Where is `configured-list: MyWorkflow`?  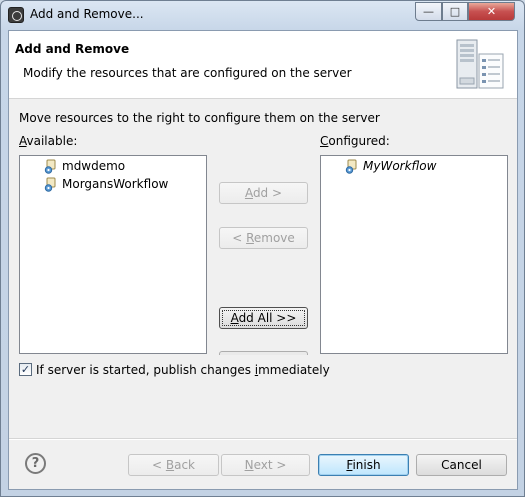 configured-list: MyWorkflow is located at coordinates (414, 254).